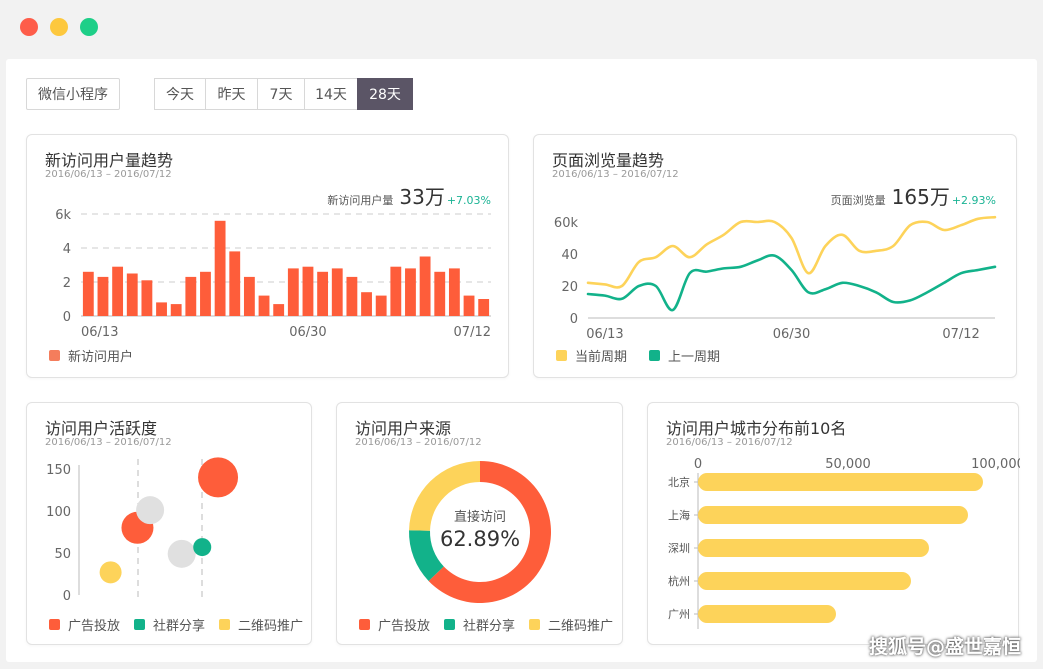 This screenshot has width=1043, height=669. I want to click on y-tick-label: 60k, so click(566, 223).